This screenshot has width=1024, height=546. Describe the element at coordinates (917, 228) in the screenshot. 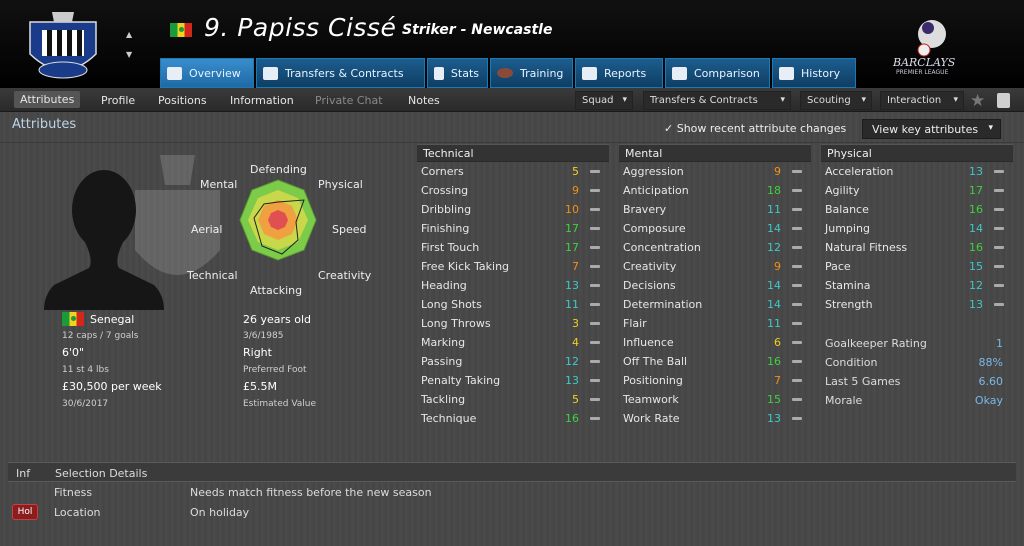

I see `attribute-row: Jumping 14` at that location.